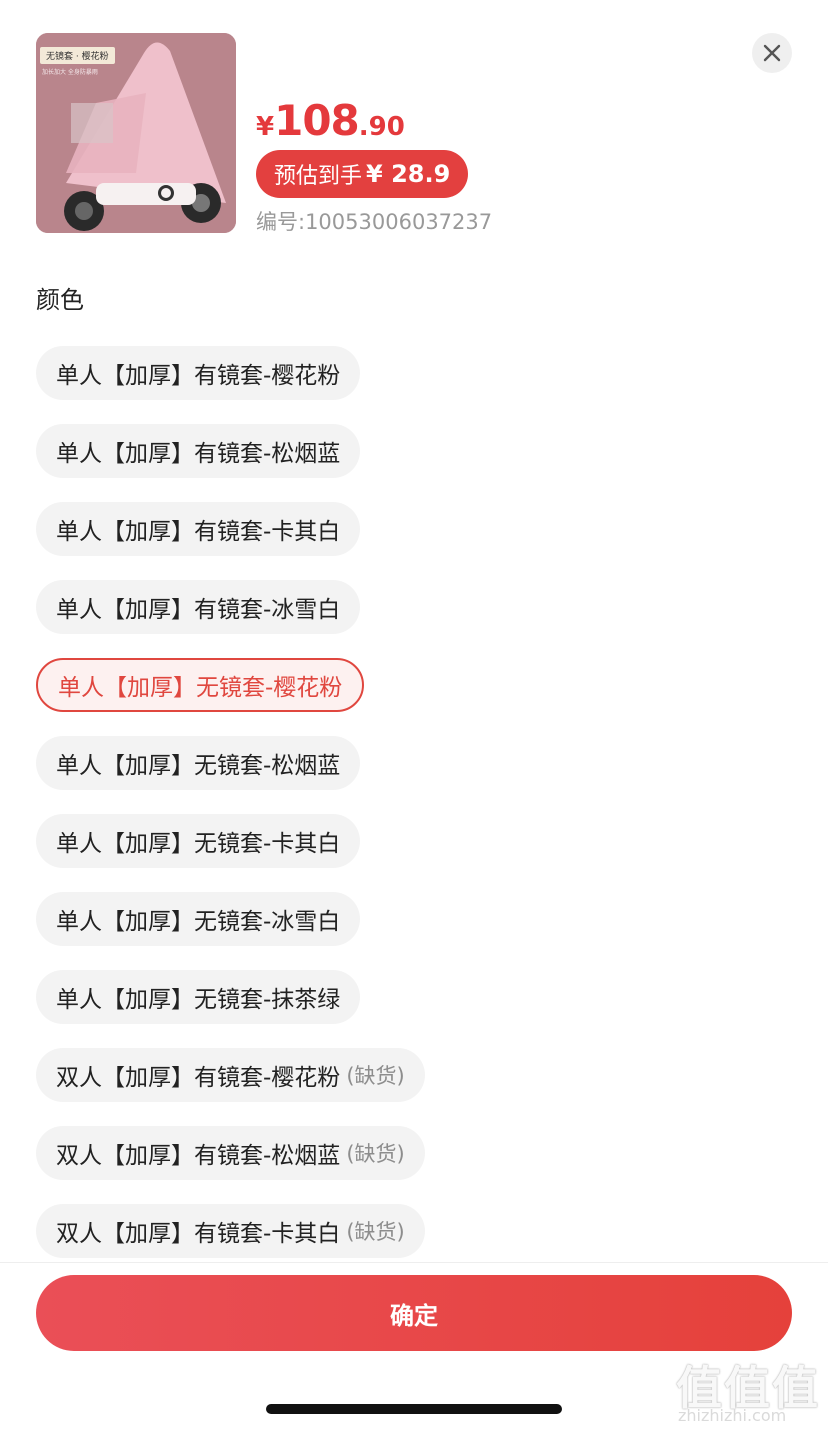 The image size is (828, 1431). I want to click on price-integer: 108, so click(317, 120).